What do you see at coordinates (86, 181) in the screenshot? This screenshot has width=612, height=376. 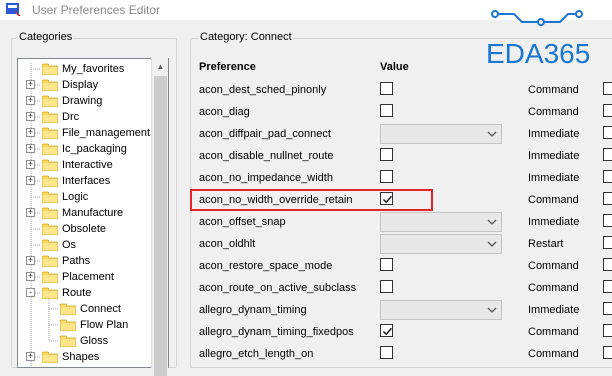 I see `tree-item-label: Interfaces` at bounding box center [86, 181].